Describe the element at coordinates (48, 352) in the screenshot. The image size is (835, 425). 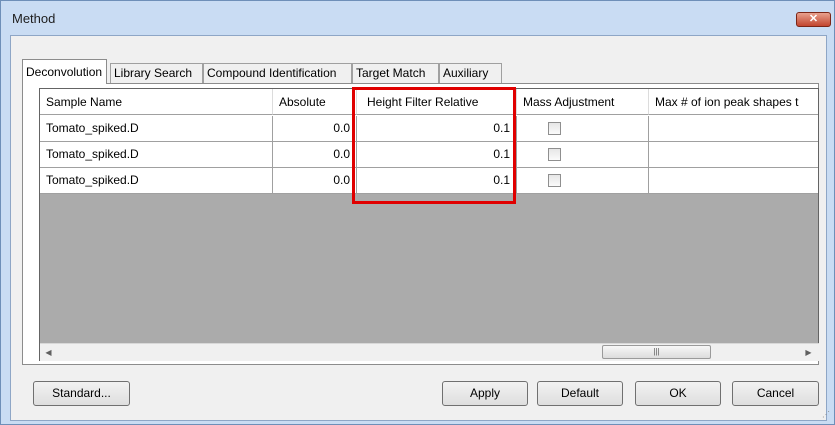
I see `scroll-left-icon: ◀` at that location.